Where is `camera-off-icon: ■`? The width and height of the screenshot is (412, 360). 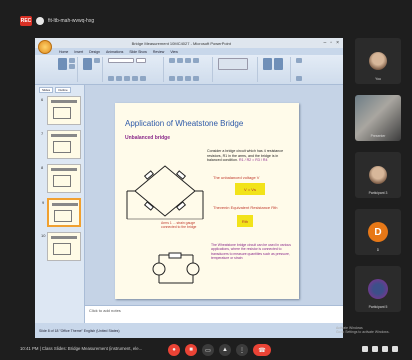
camera-off-icon: ■ is located at coordinates (191, 350).